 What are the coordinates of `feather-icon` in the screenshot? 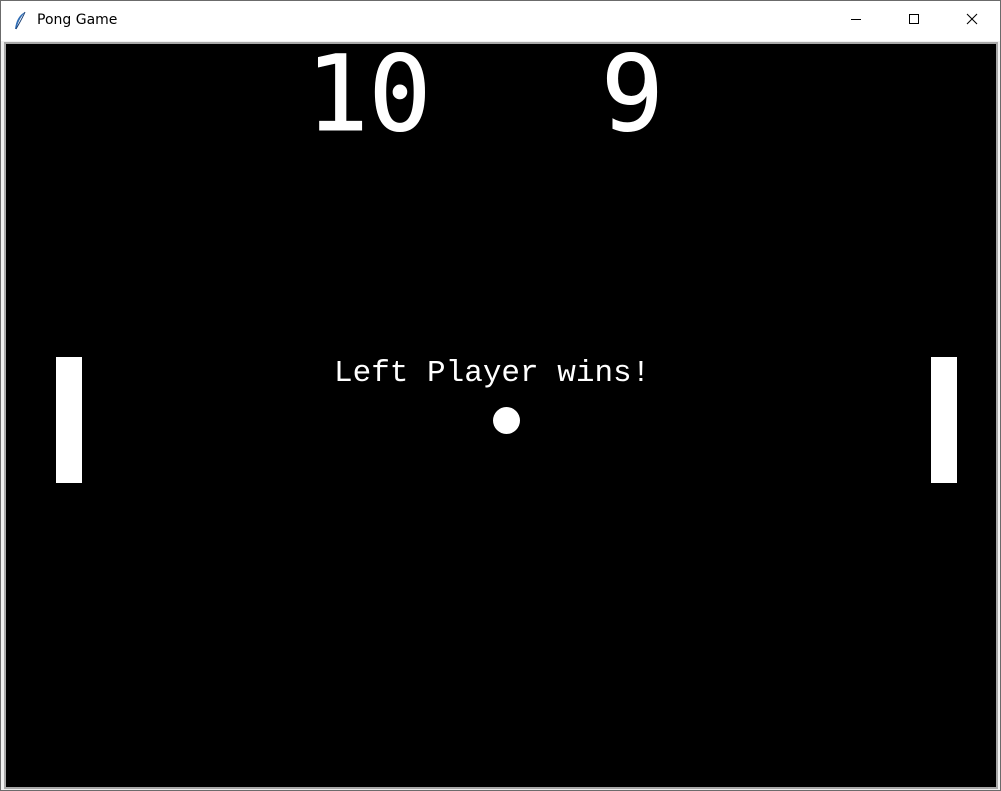 It's located at (20, 21).